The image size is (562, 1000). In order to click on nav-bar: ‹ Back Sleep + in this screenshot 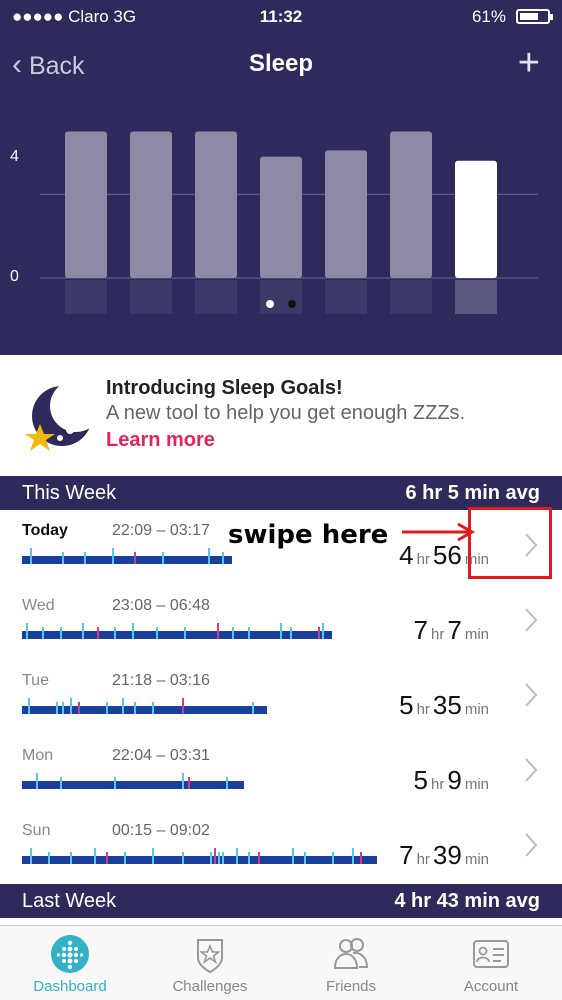, I will do `click(281, 64)`.